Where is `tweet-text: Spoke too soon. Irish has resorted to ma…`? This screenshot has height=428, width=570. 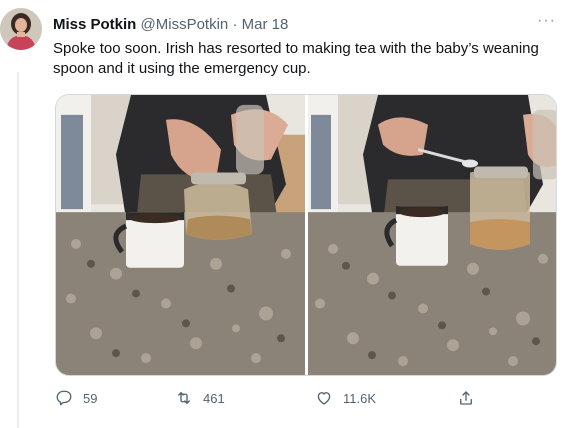
tweet-text: Spoke too soon. Irish has resorted to ma… is located at coordinates (296, 58).